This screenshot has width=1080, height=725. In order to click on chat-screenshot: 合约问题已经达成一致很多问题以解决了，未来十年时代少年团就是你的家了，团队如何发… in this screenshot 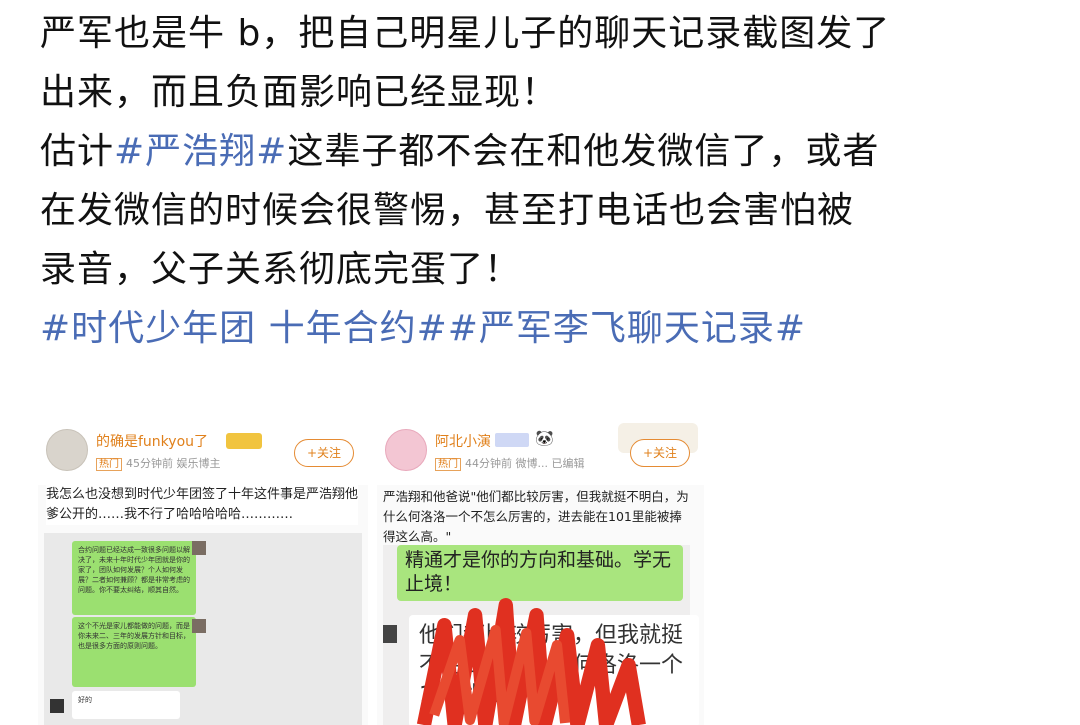, I will do `click(203, 629)`.